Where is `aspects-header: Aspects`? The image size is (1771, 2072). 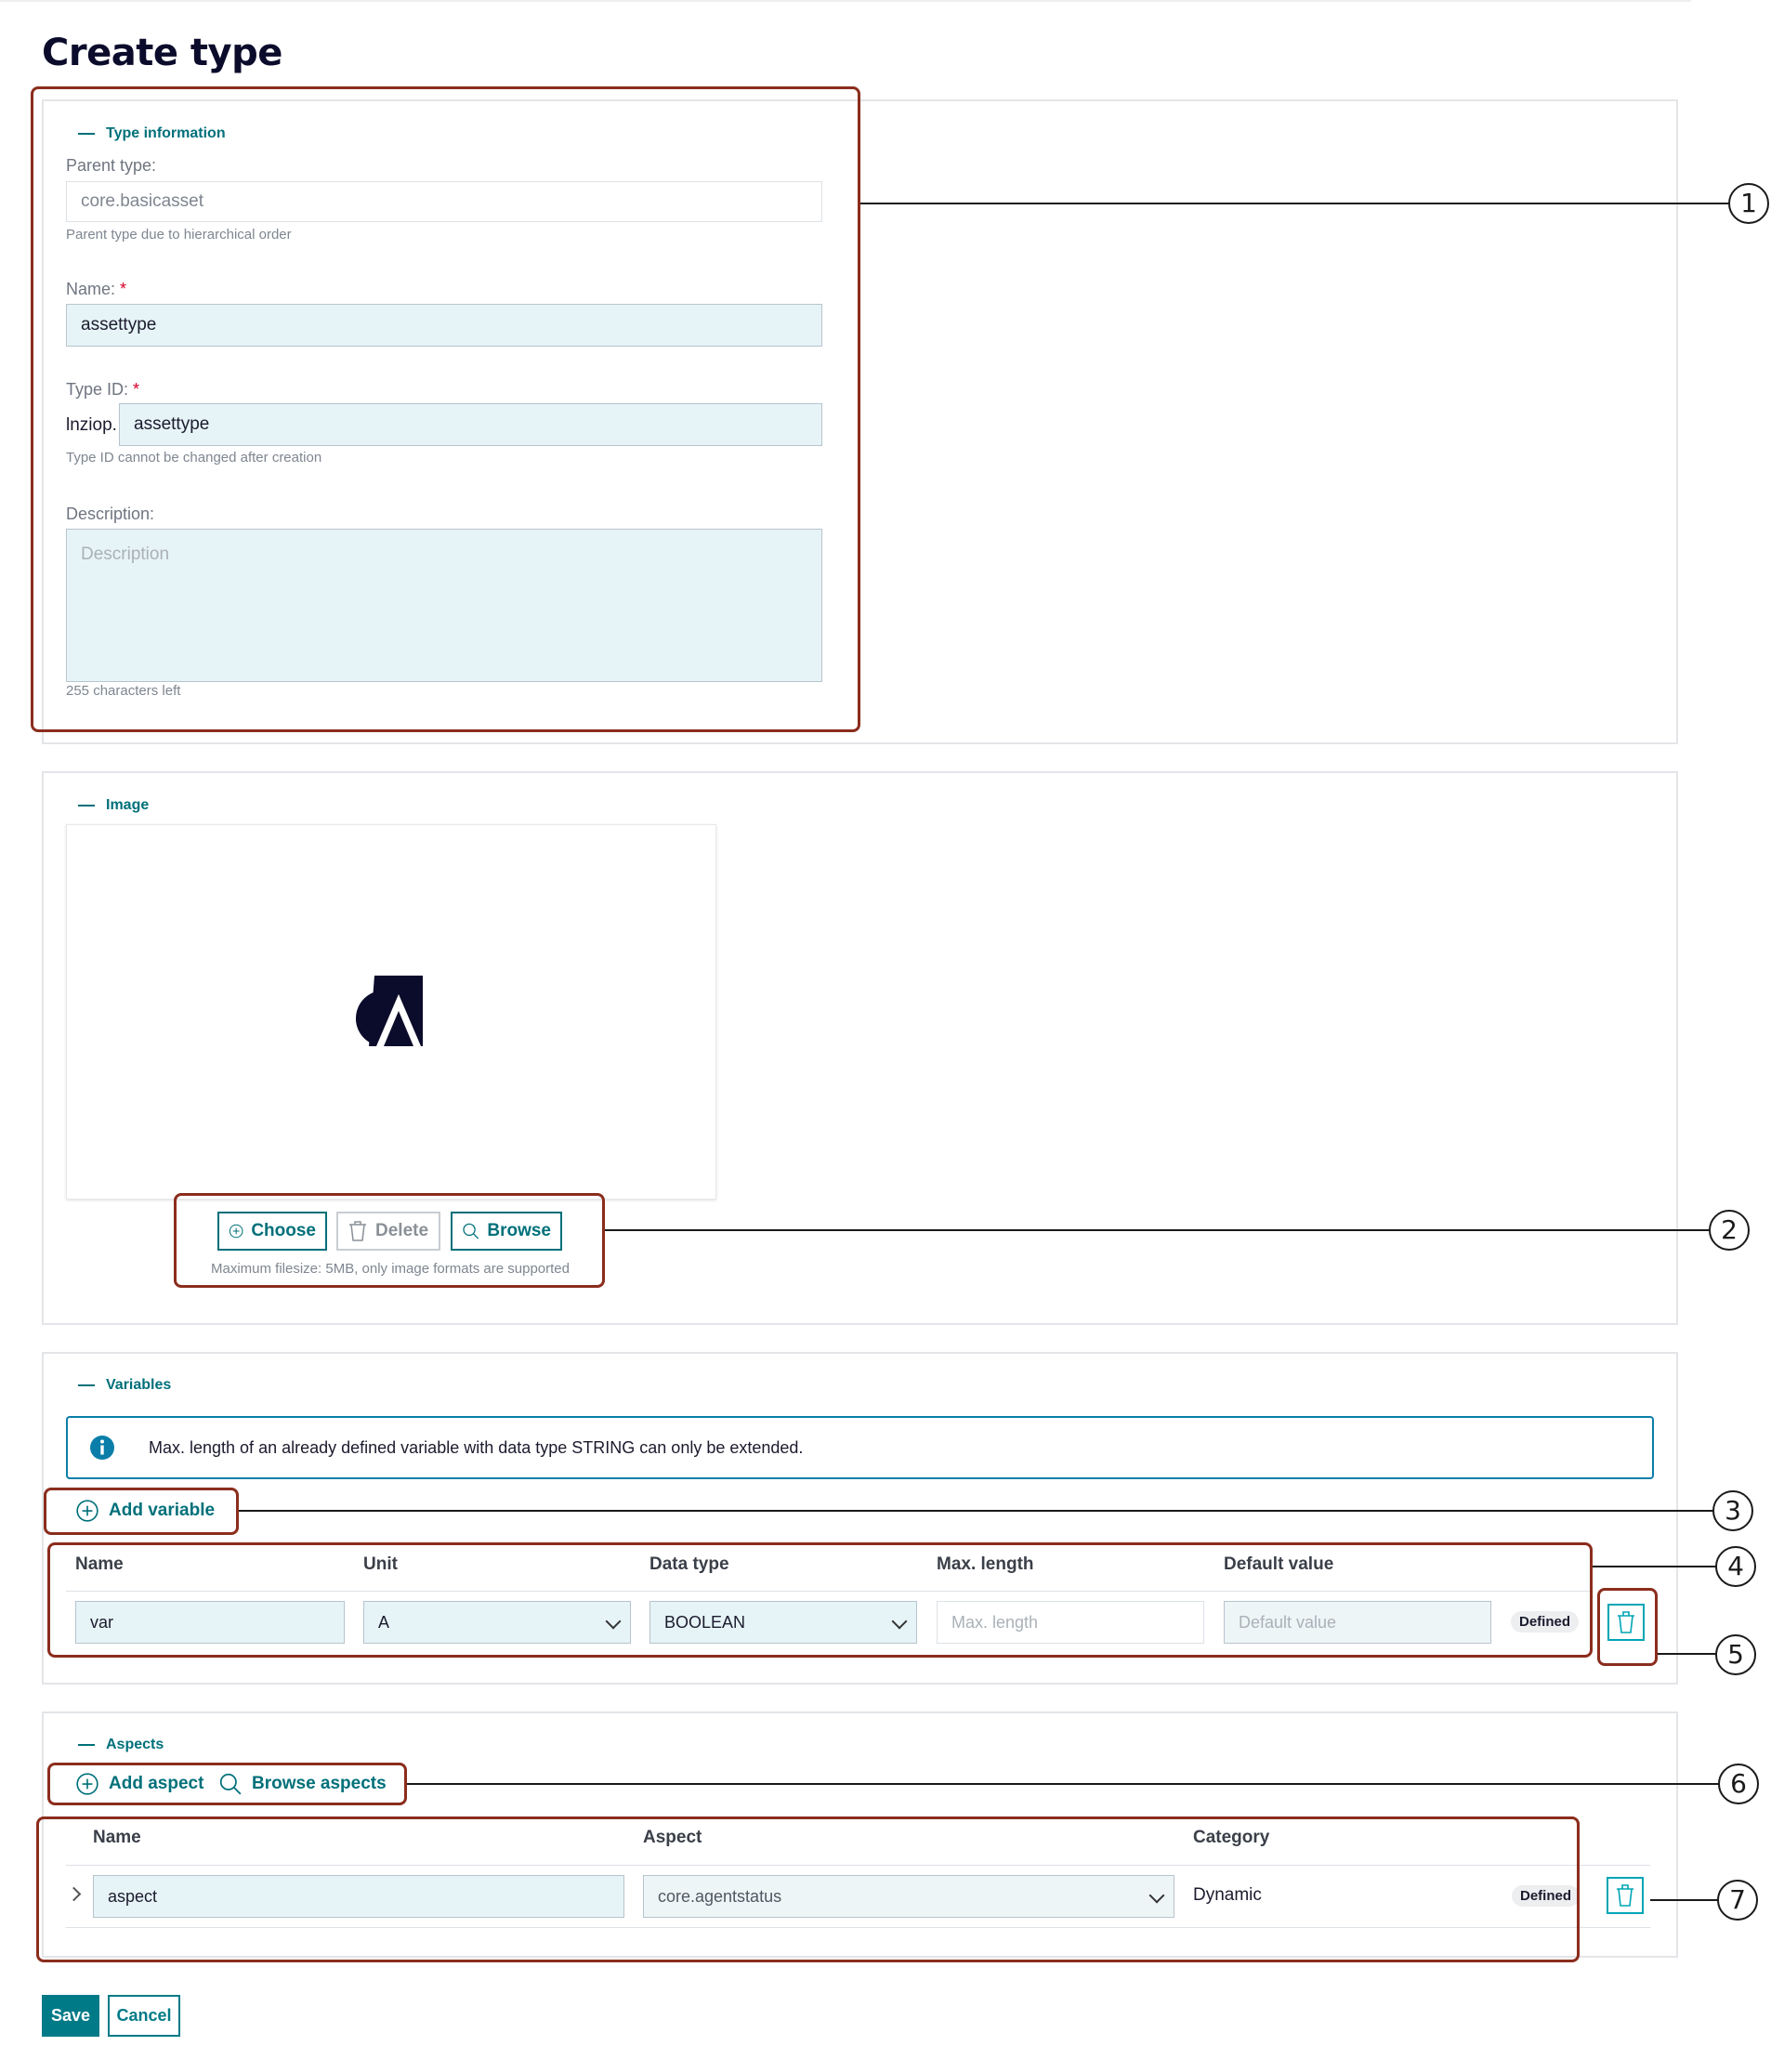 aspects-header: Aspects is located at coordinates (121, 1745).